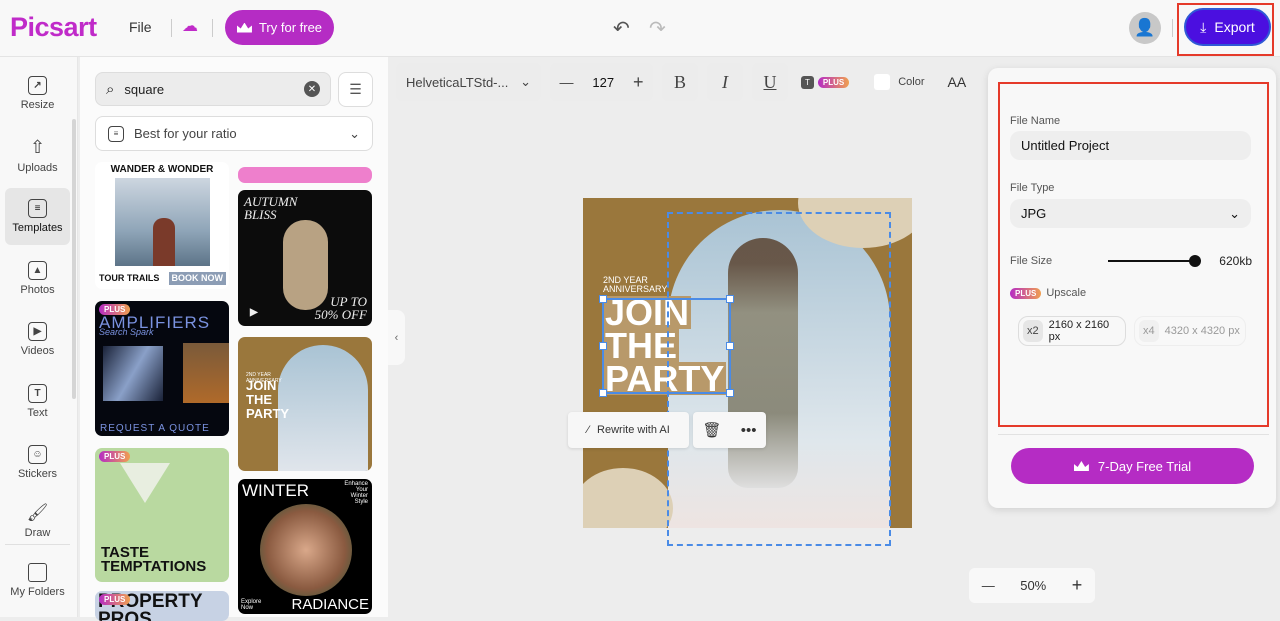 The width and height of the screenshot is (1280, 621). I want to click on font-family-dropdown: HelveticaLTStd-... ⌄, so click(468, 82).